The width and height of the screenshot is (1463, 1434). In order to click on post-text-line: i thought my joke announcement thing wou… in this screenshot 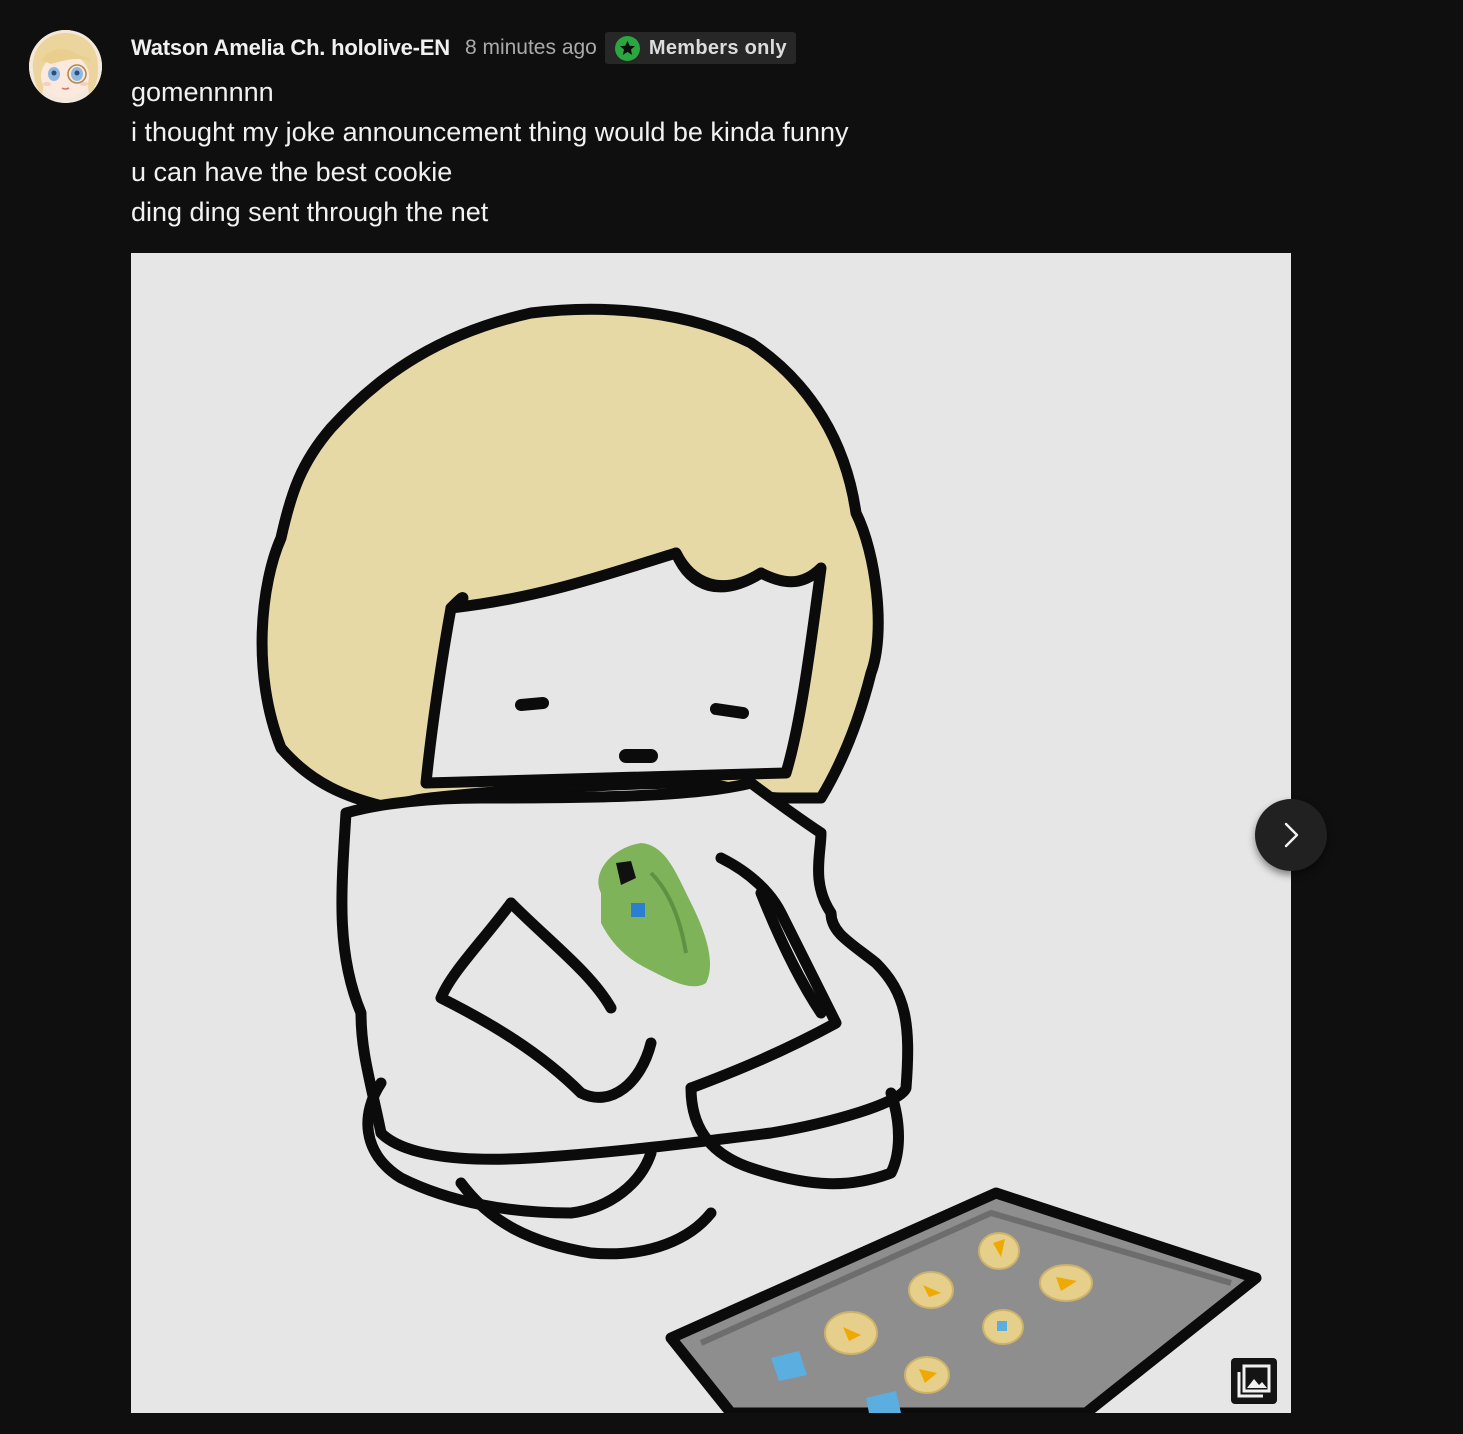, I will do `click(490, 132)`.